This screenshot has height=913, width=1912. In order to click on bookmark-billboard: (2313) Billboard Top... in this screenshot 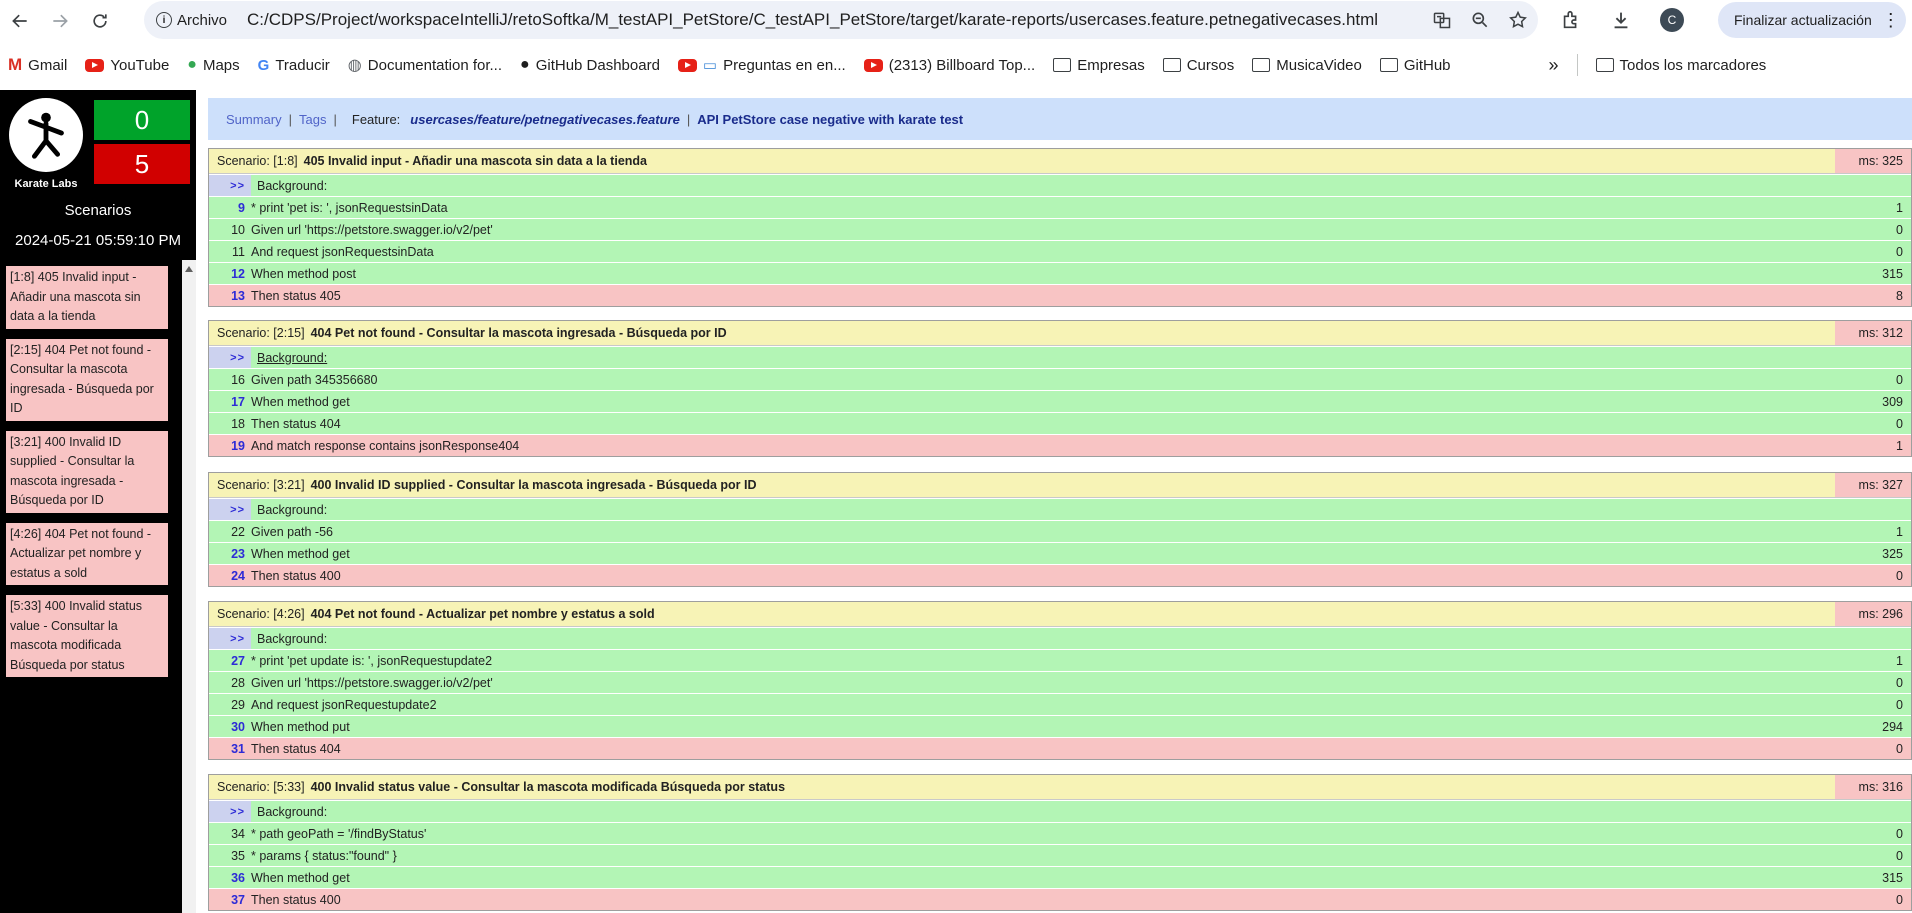, I will do `click(949, 65)`.